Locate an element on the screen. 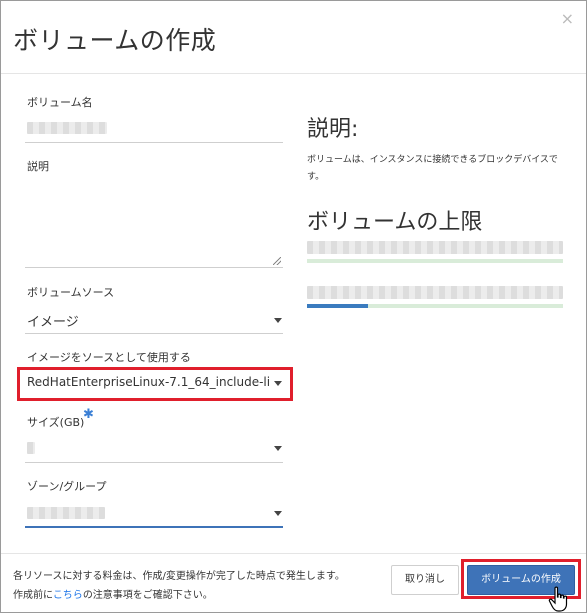  zone-select is located at coordinates (66, 513).